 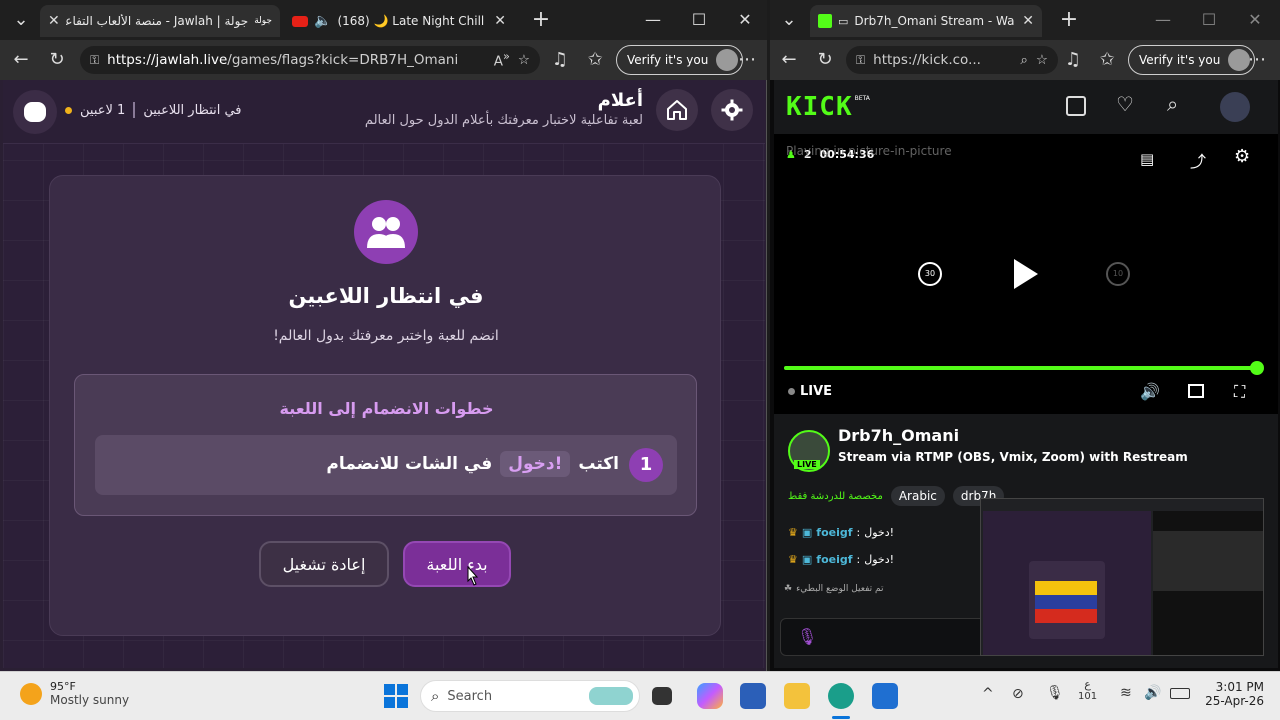 What do you see at coordinates (930, 274) in the screenshot?
I see `rewind-30-icon: 30` at bounding box center [930, 274].